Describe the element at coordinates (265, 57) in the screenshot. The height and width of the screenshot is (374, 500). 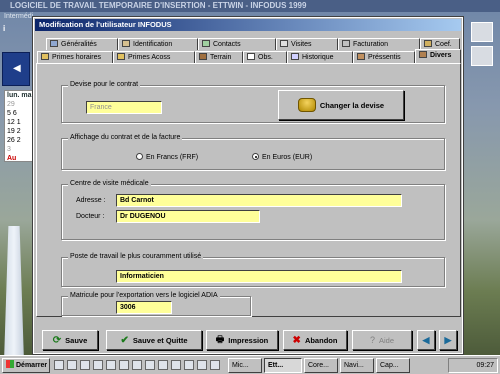
I see `tab-obs: Obs.` at that location.